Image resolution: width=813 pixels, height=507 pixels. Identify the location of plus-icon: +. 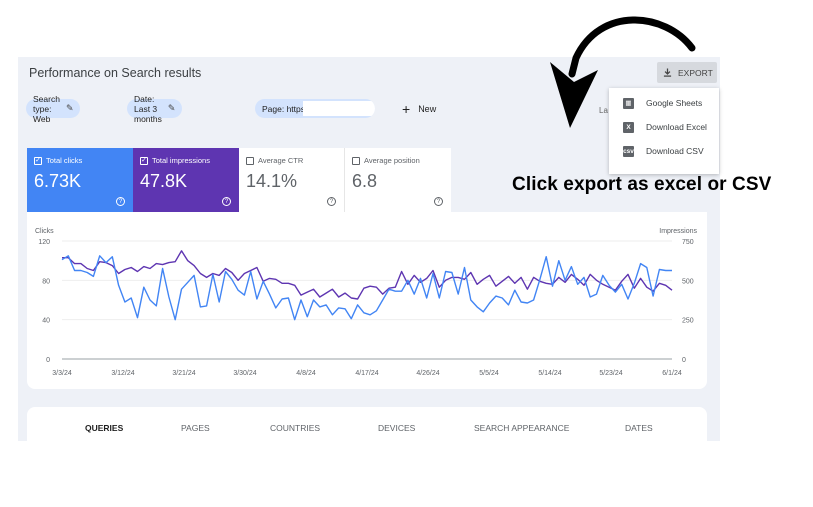
(406, 109).